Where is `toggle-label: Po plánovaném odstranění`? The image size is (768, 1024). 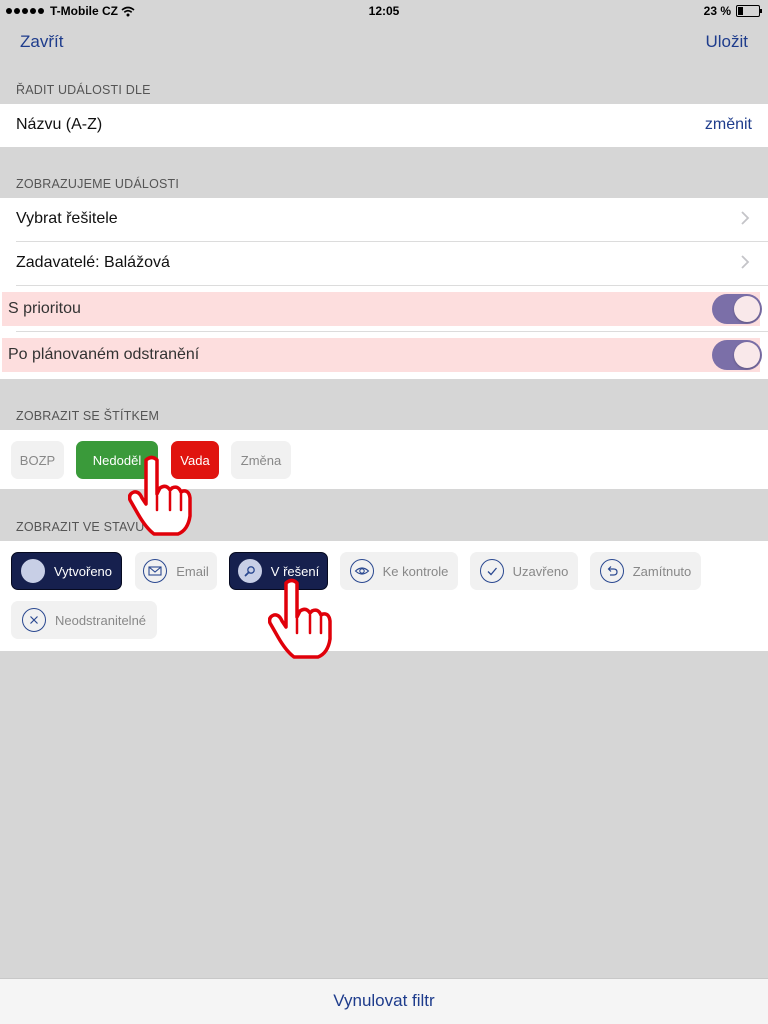 toggle-label: Po plánovaném odstranění is located at coordinates (104, 354).